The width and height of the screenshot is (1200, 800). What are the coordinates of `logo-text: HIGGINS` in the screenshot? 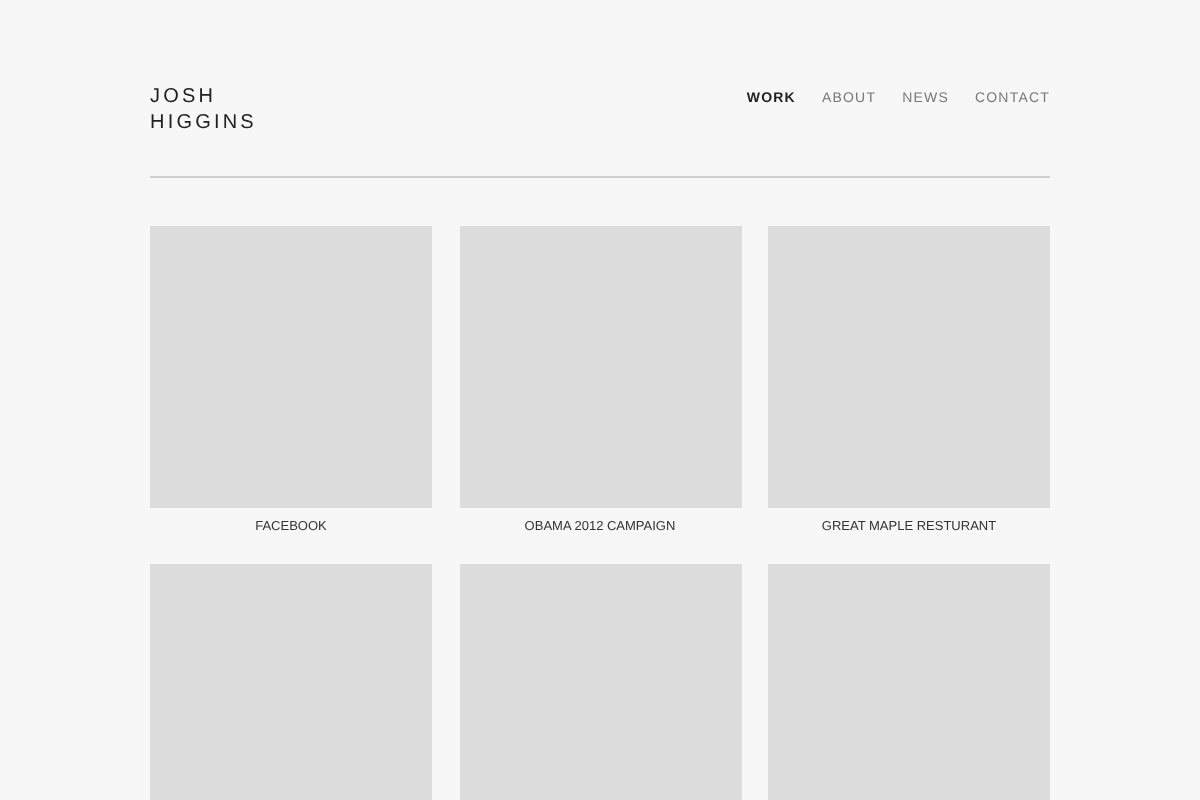 It's located at (203, 123).